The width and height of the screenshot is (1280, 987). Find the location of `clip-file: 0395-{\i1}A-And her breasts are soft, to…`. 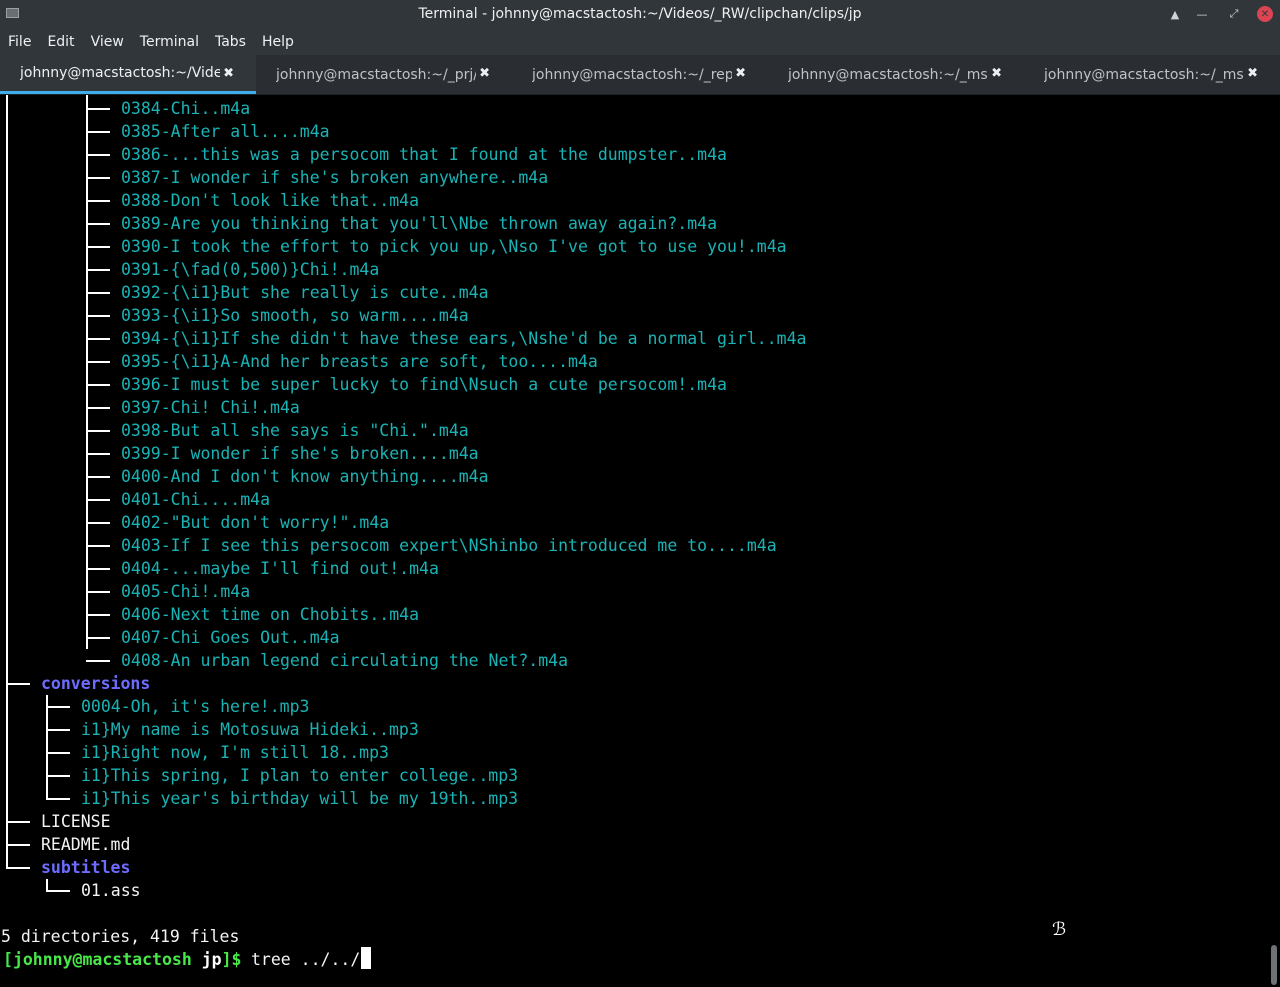

clip-file: 0395-{\i1}A-And her breasts are soft, to… is located at coordinates (359, 361).